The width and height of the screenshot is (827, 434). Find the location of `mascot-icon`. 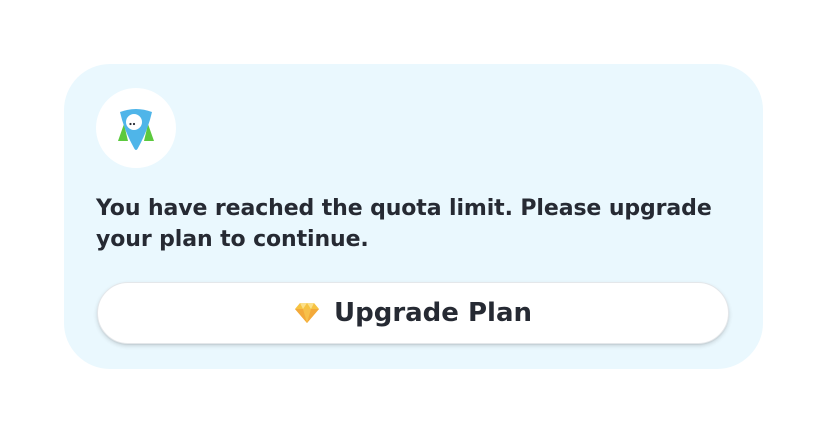

mascot-icon is located at coordinates (136, 129).